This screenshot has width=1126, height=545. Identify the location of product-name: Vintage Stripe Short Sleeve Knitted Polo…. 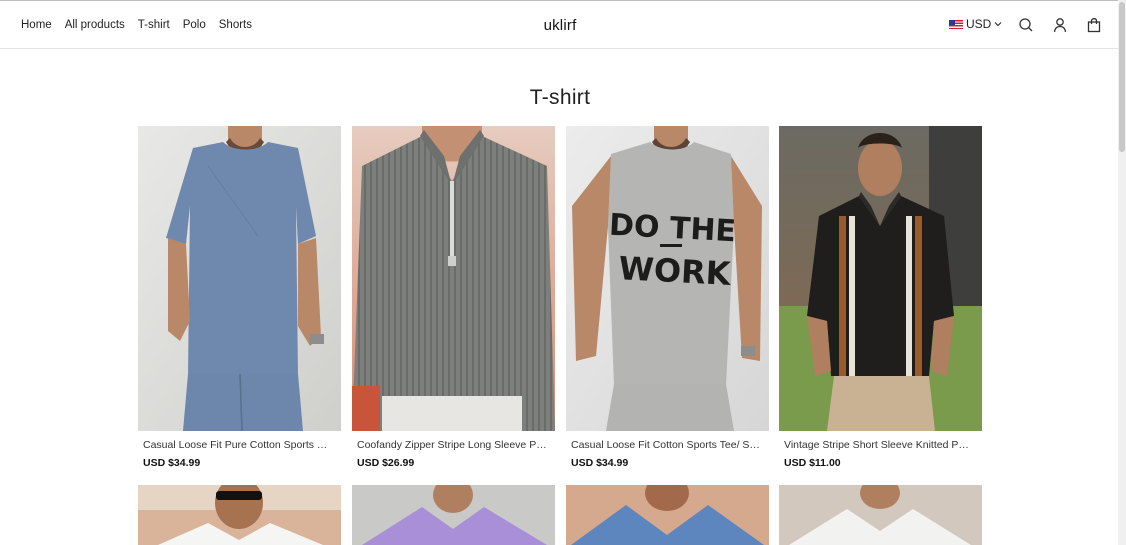
(879, 445).